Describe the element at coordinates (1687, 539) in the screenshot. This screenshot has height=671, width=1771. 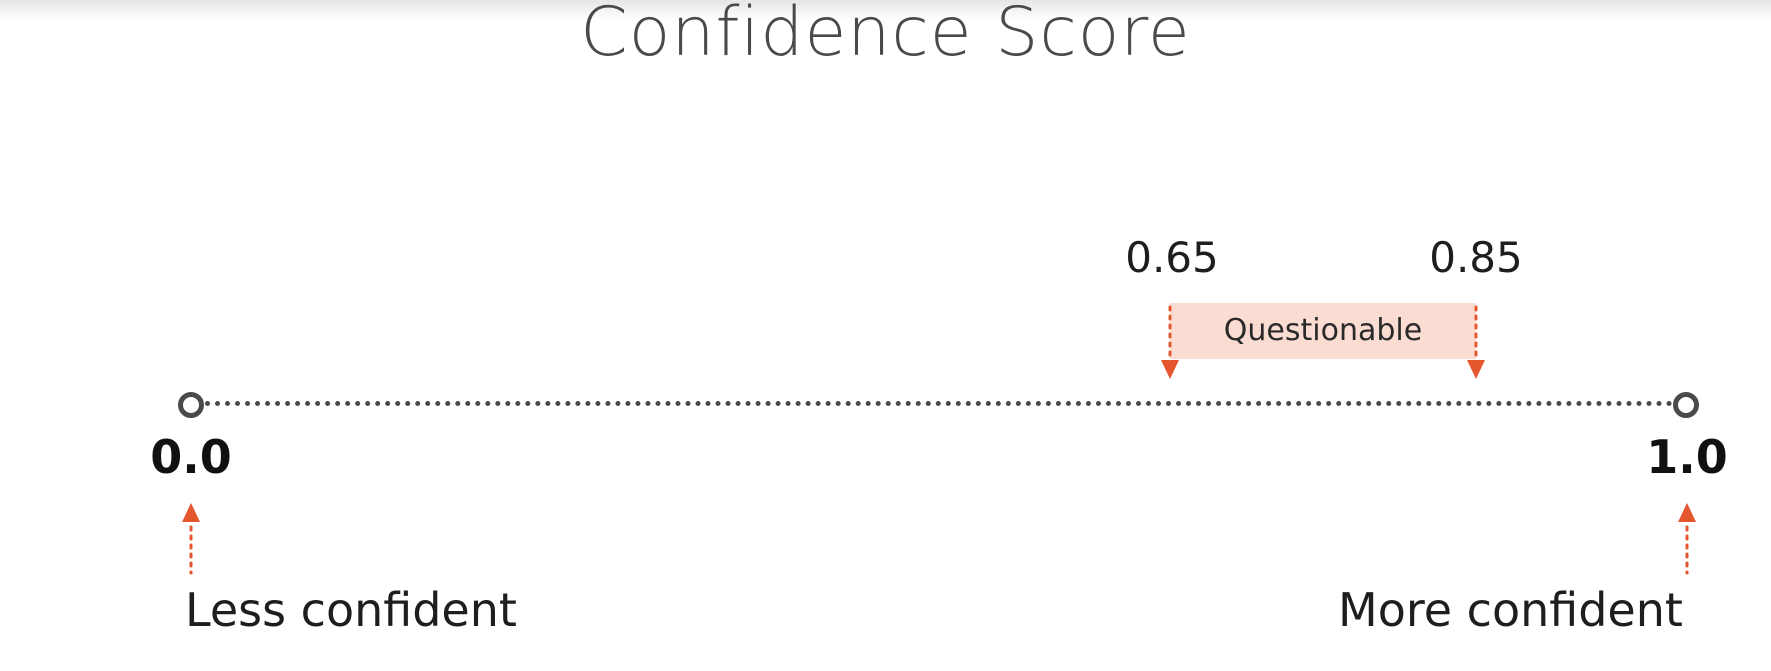
I see `more-confident-arrow-icon` at that location.